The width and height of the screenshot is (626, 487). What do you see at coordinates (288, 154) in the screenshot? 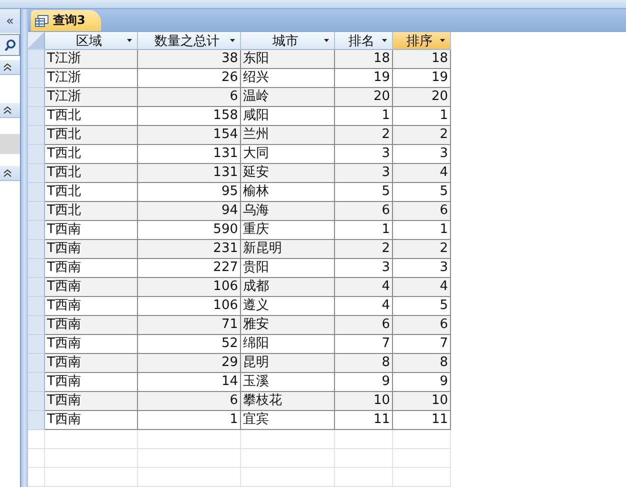
I see `table-cell: 大同` at bounding box center [288, 154].